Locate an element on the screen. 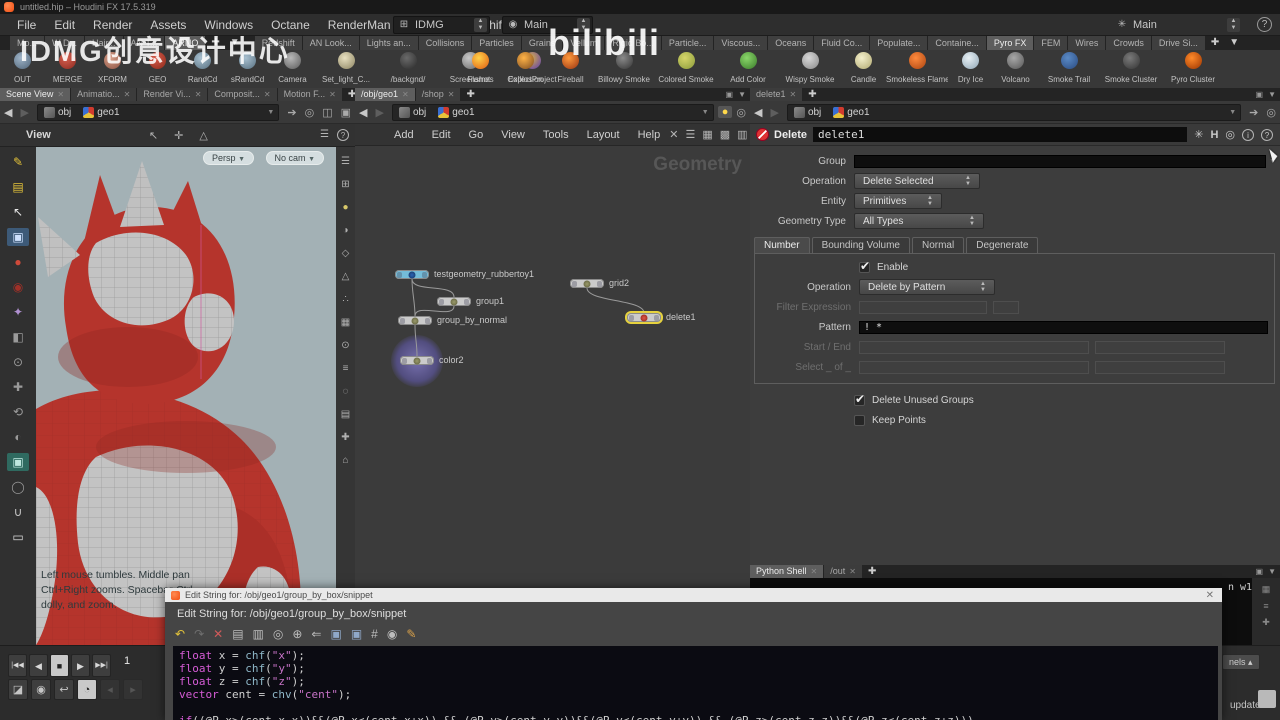 The image size is (1280, 720). main-menu-selector: ◉ Main ▲ ▼ is located at coordinates (547, 25).